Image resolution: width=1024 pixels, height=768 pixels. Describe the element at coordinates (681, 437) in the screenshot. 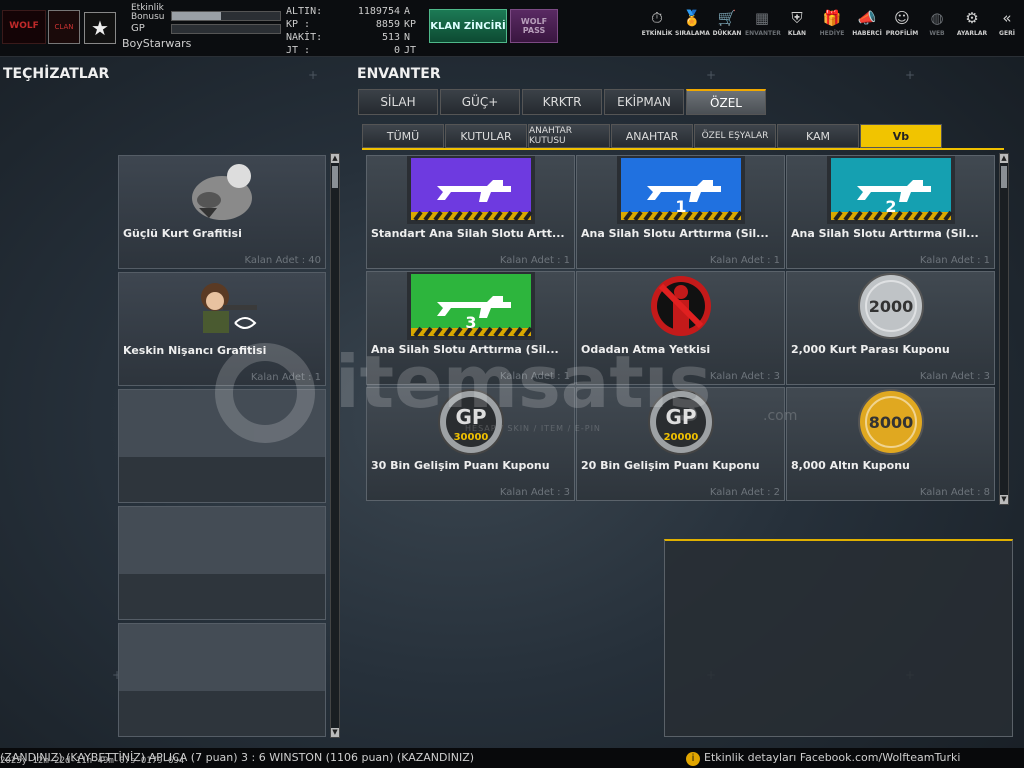

I see `svg-text: 20000` at that location.